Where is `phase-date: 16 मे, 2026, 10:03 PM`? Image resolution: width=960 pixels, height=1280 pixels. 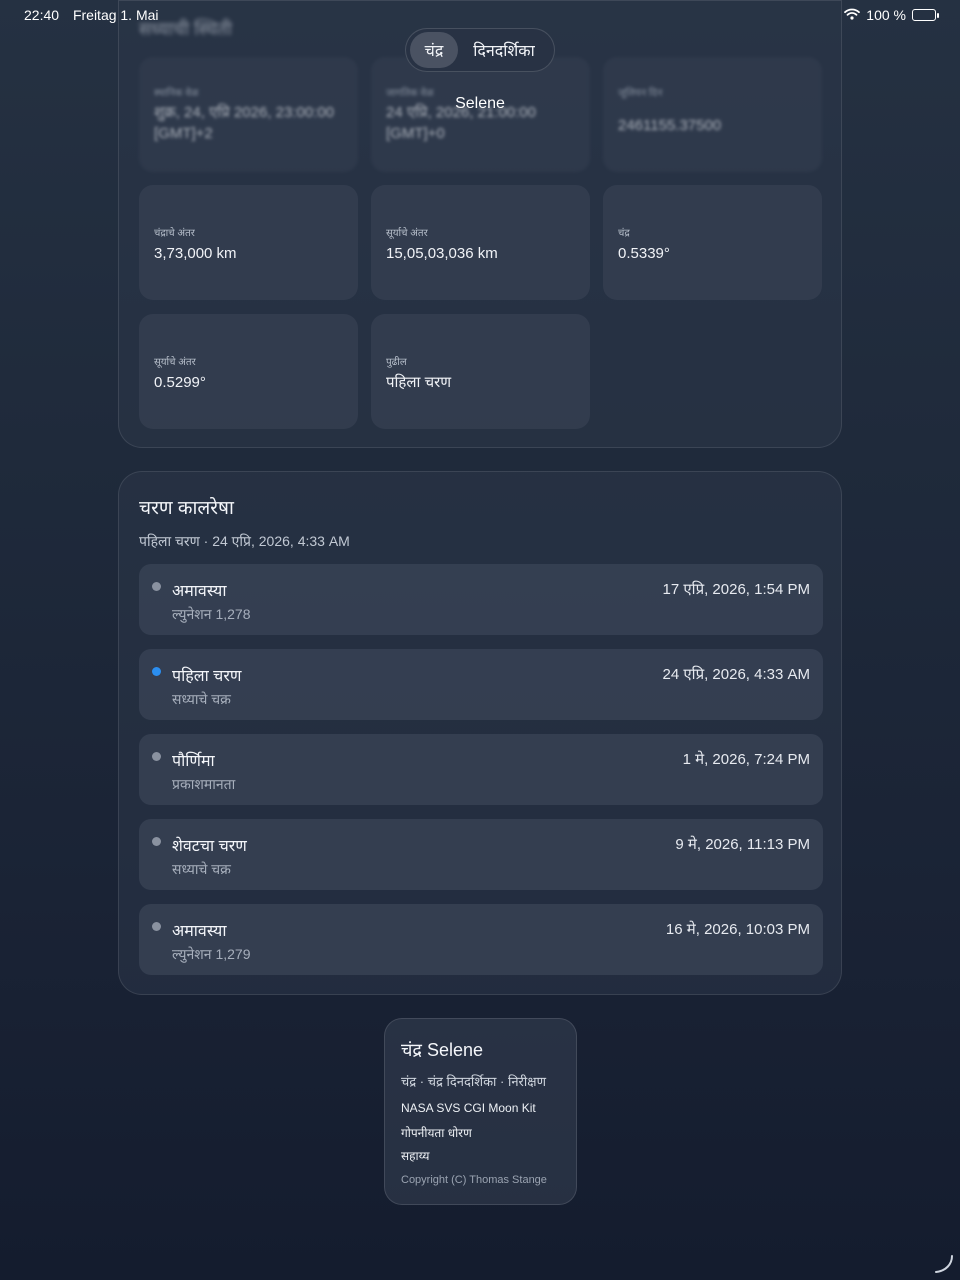
phase-date: 16 मे, 2026, 10:03 PM is located at coordinates (737, 929).